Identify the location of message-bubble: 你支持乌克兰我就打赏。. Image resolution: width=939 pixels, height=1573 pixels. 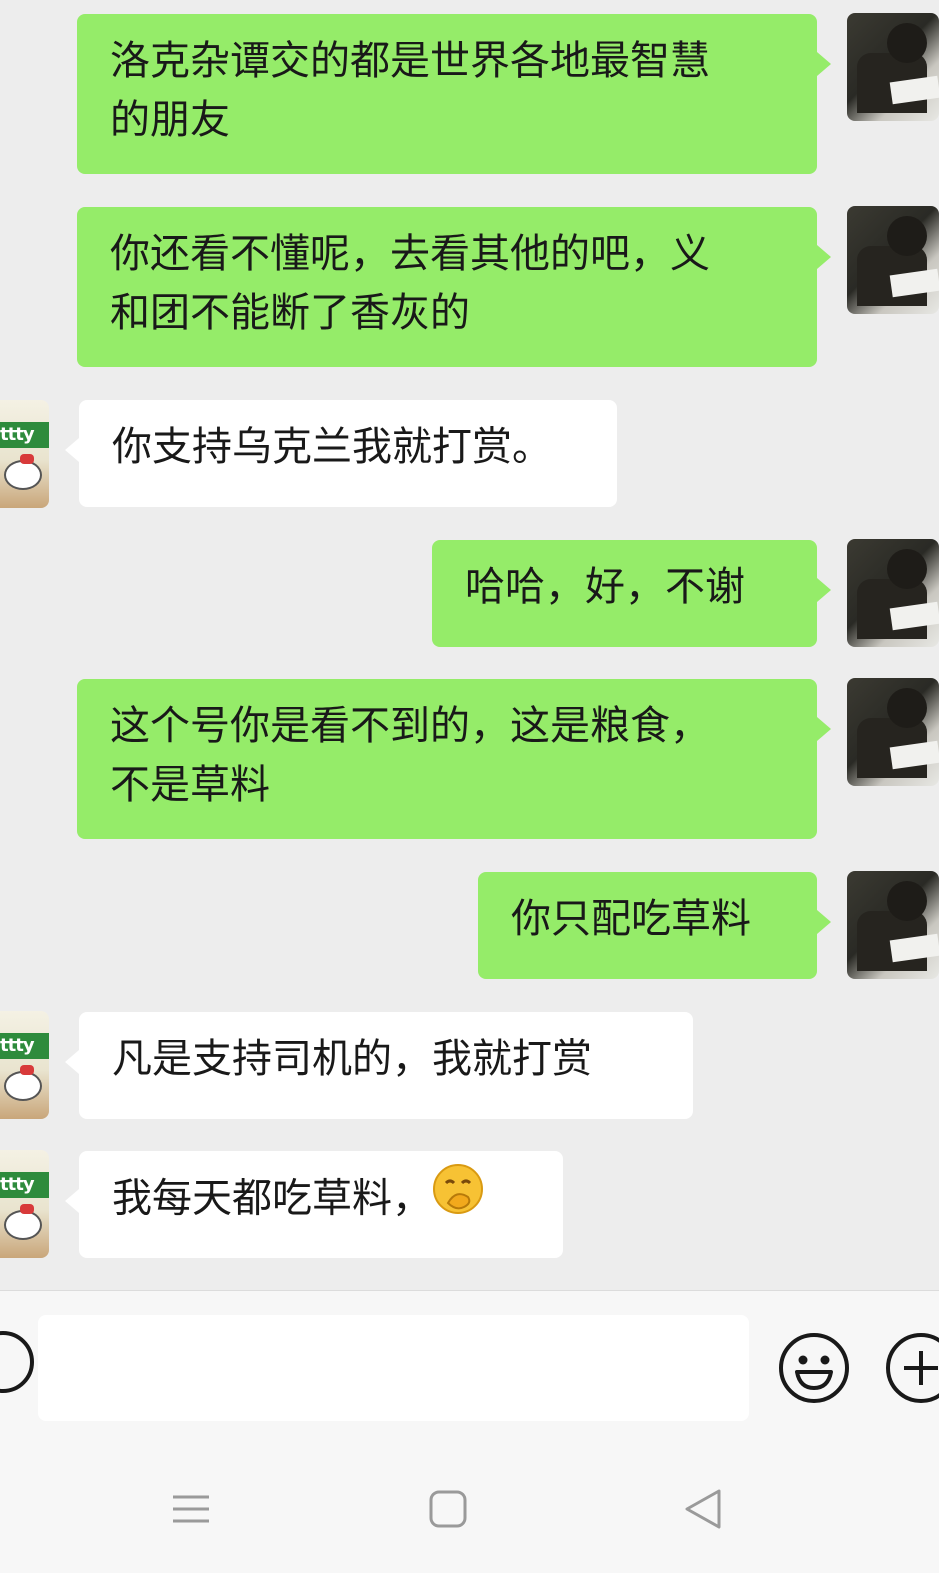
(341, 453).